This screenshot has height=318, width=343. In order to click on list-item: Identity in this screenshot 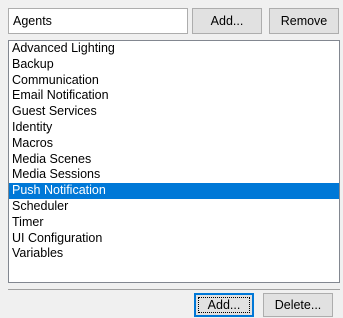, I will do `click(174, 128)`.